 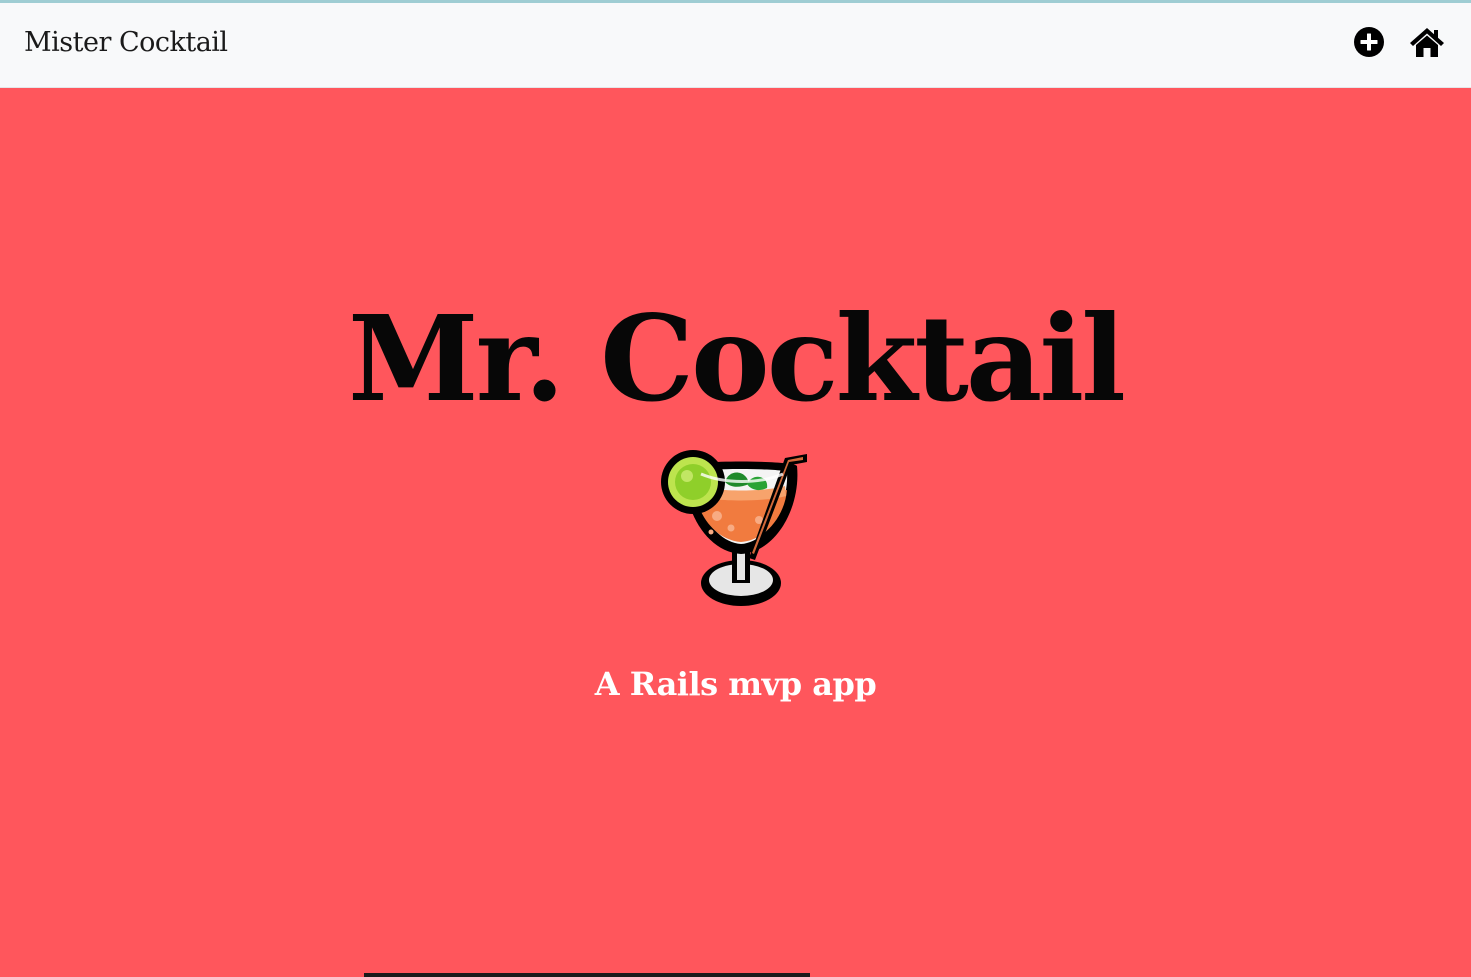 I want to click on bottom-scrollbar, so click(x=587, y=975).